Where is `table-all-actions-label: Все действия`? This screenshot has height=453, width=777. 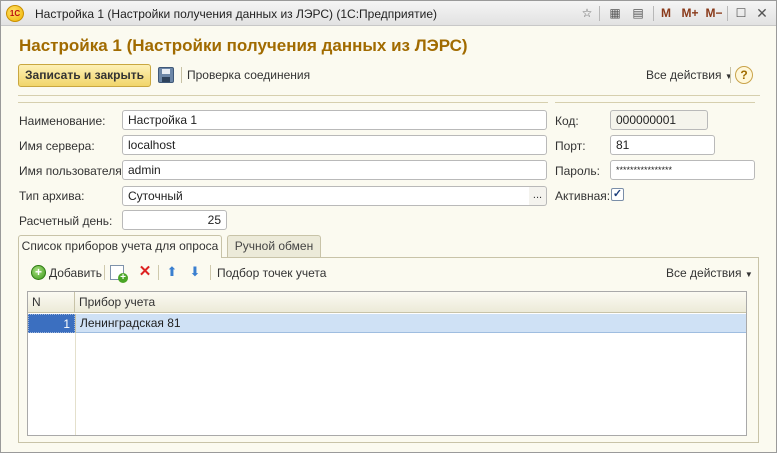
table-all-actions-label: Все действия is located at coordinates (704, 273).